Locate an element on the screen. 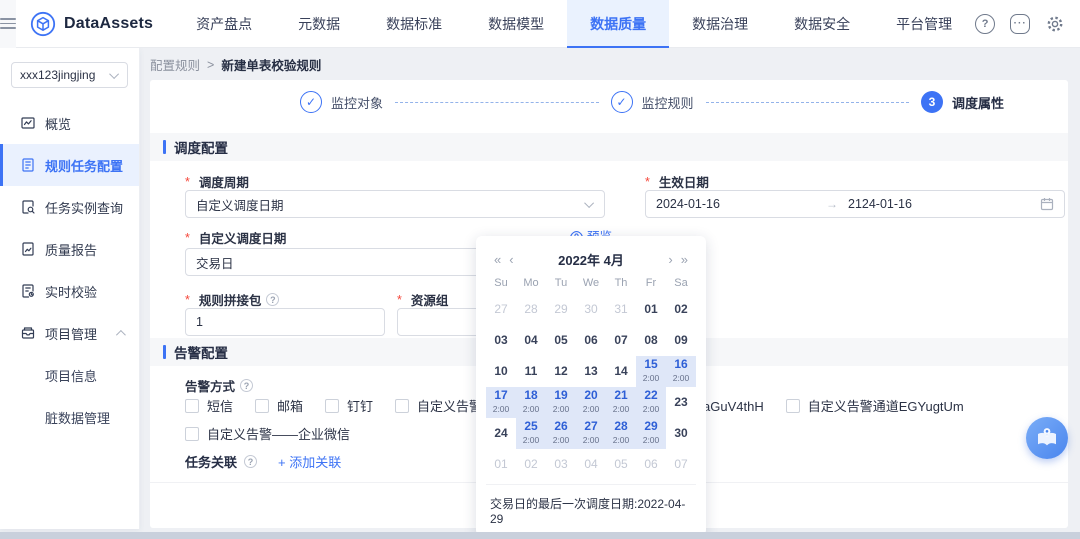 The image size is (1080, 539). calendar-day: 19 2:00 is located at coordinates (561, 402).